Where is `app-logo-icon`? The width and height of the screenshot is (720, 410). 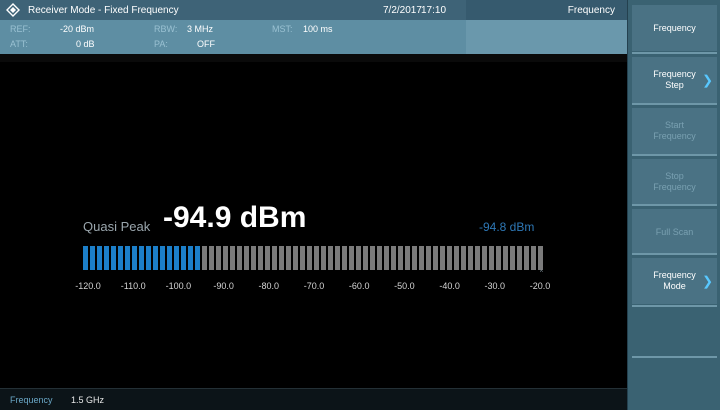
app-logo-icon is located at coordinates (13, 10).